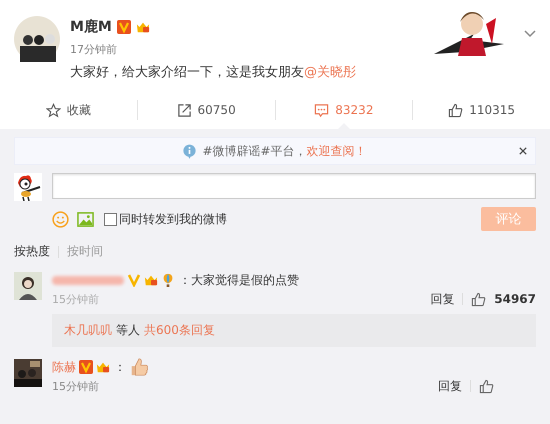 This screenshot has height=424, width=550. Describe the element at coordinates (523, 151) in the screenshot. I see `close-icon` at that location.